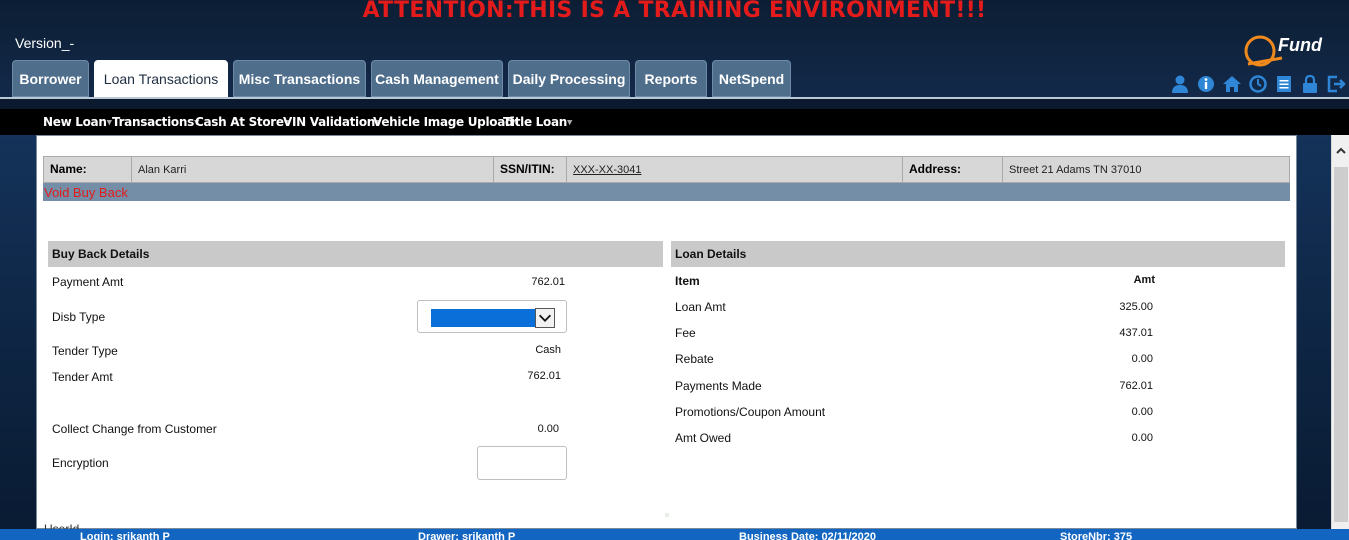 This screenshot has width=1349, height=540. I want to click on address-label: Address:, so click(935, 169).